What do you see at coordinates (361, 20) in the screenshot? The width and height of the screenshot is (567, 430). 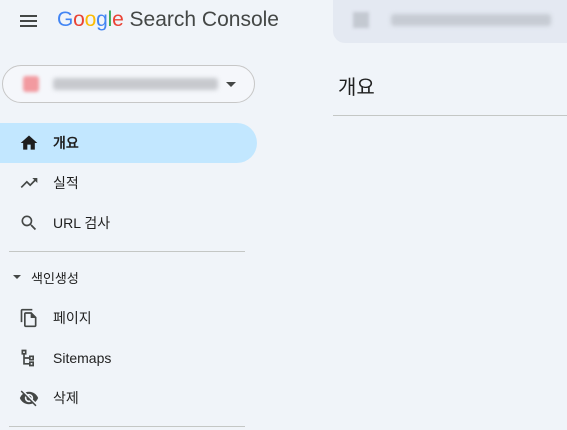 I see `blurred-icon` at bounding box center [361, 20].